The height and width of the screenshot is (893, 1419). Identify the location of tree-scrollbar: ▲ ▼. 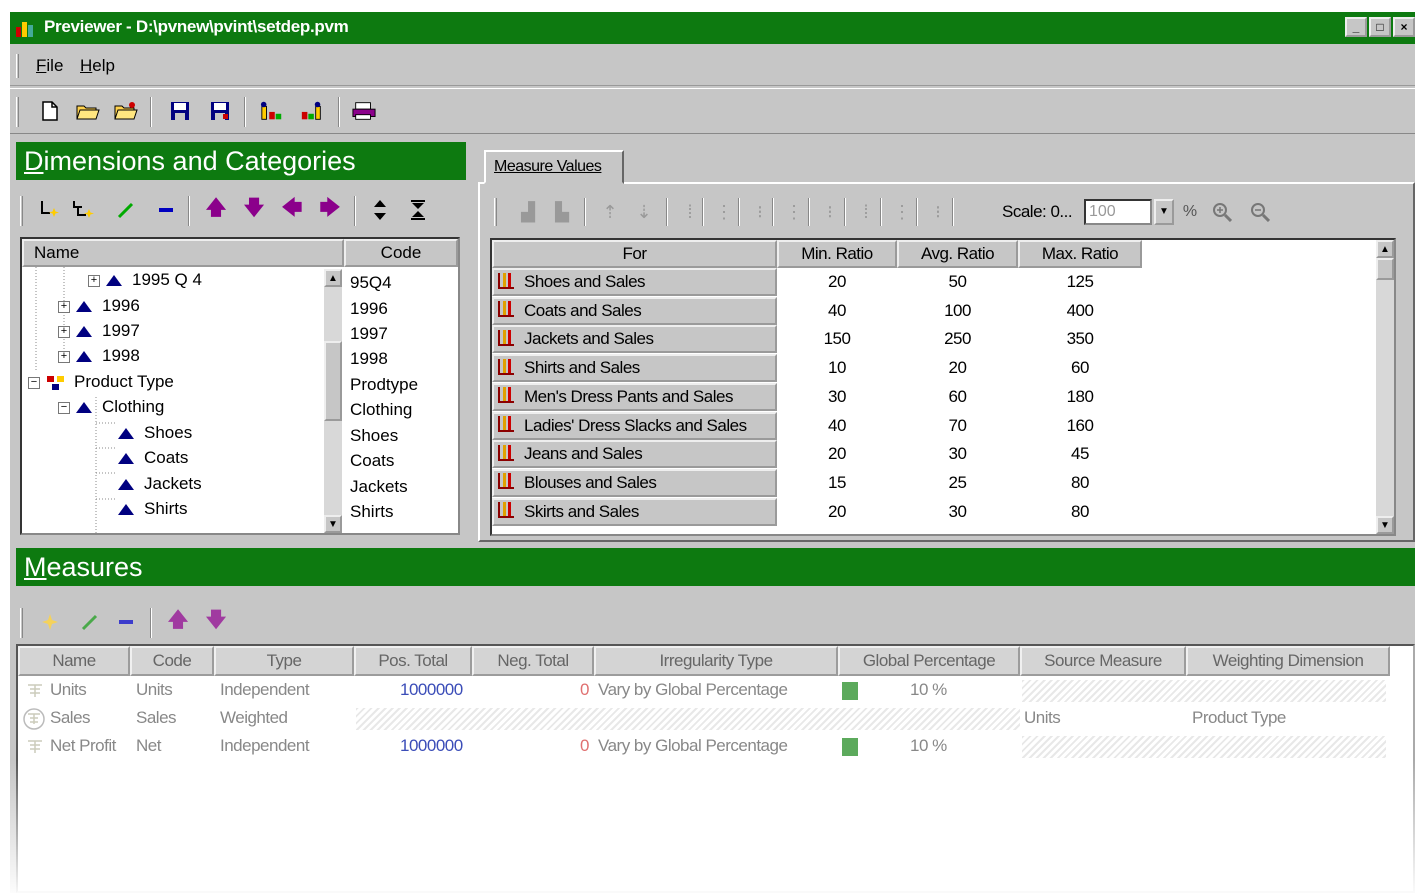
(333, 401).